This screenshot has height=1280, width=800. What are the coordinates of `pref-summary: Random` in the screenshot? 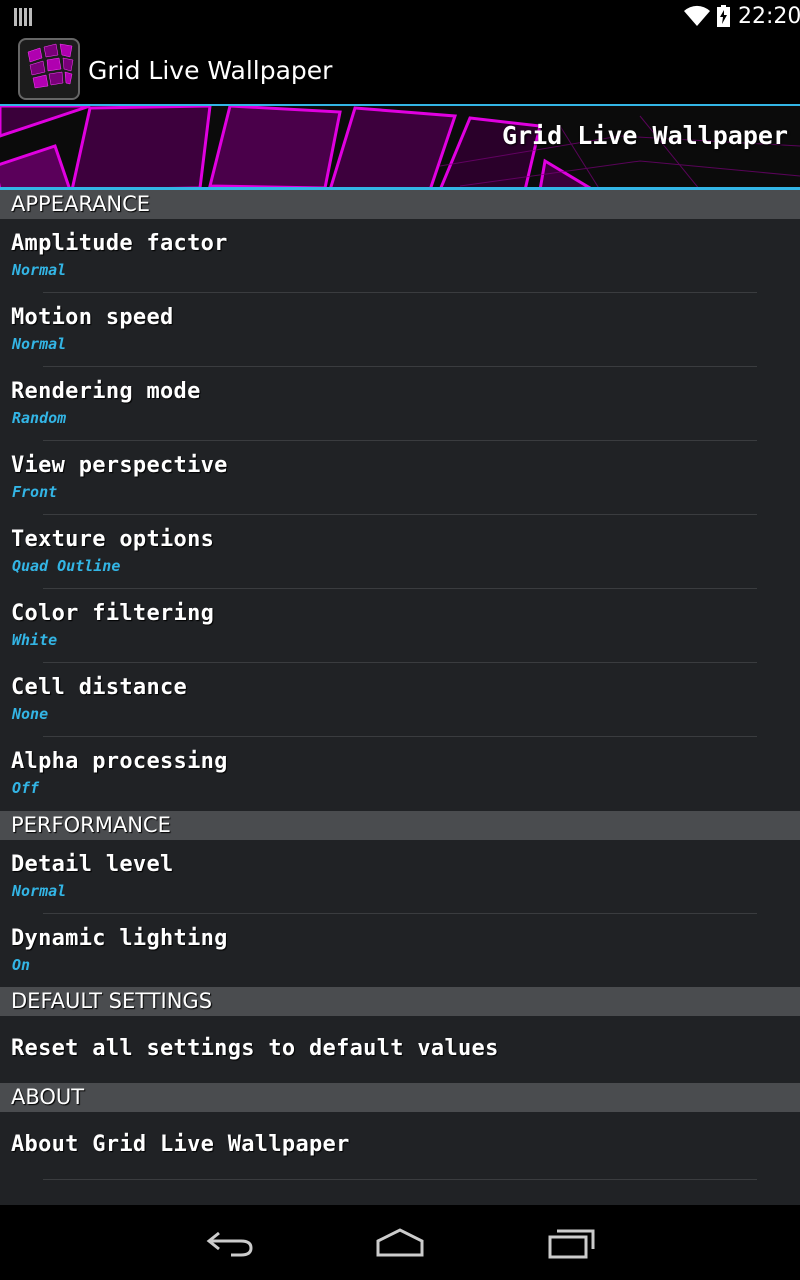 It's located at (39, 418).